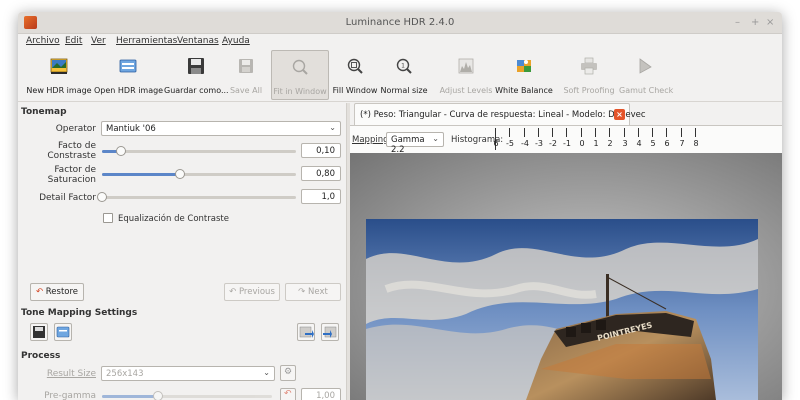 This screenshot has height=400, width=800. Describe the element at coordinates (321, 150) in the screenshot. I see `contrast-spinbox: 0,10` at that location.